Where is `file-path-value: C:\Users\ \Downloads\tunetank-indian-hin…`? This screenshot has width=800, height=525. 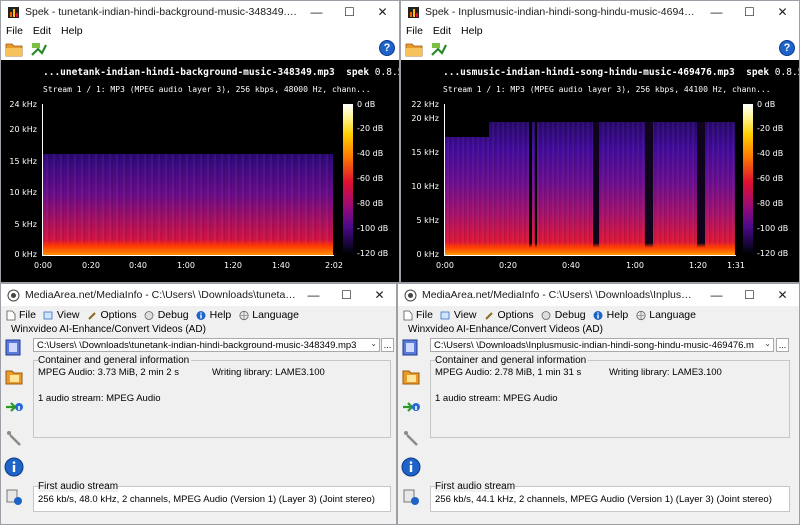 file-path-value: C:\Users\ \Downloads\tunetank-indian-hin… is located at coordinates (197, 345).